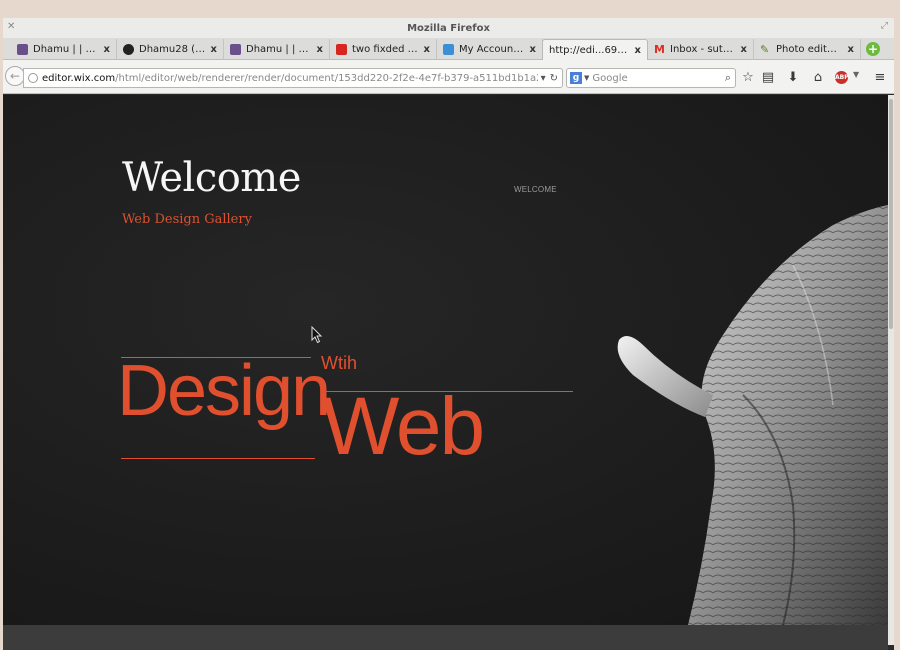 Image resolution: width=900 pixels, height=650 pixels. What do you see at coordinates (170, 49) in the screenshot?
I see `tab-github: Dhamu28 (Jugal ... x` at bounding box center [170, 49].